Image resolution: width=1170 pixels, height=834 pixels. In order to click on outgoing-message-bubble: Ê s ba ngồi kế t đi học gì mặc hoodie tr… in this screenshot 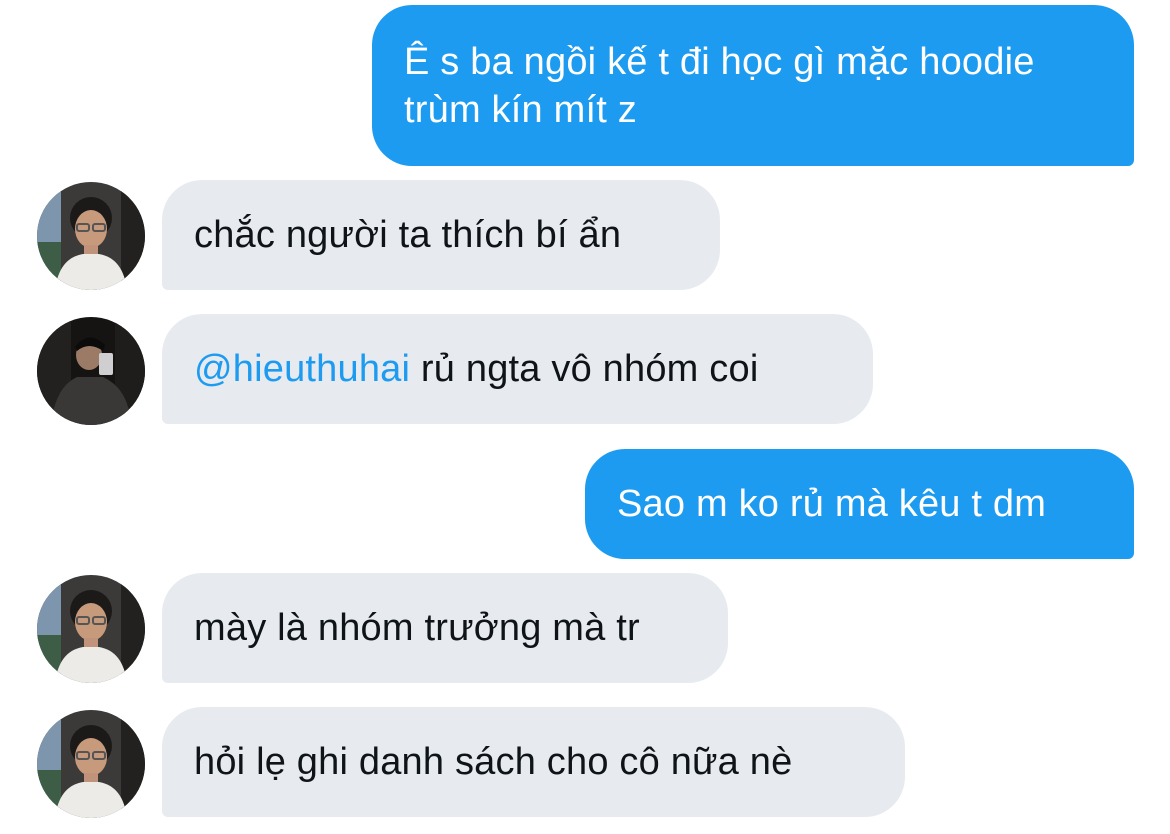, I will do `click(753, 85)`.